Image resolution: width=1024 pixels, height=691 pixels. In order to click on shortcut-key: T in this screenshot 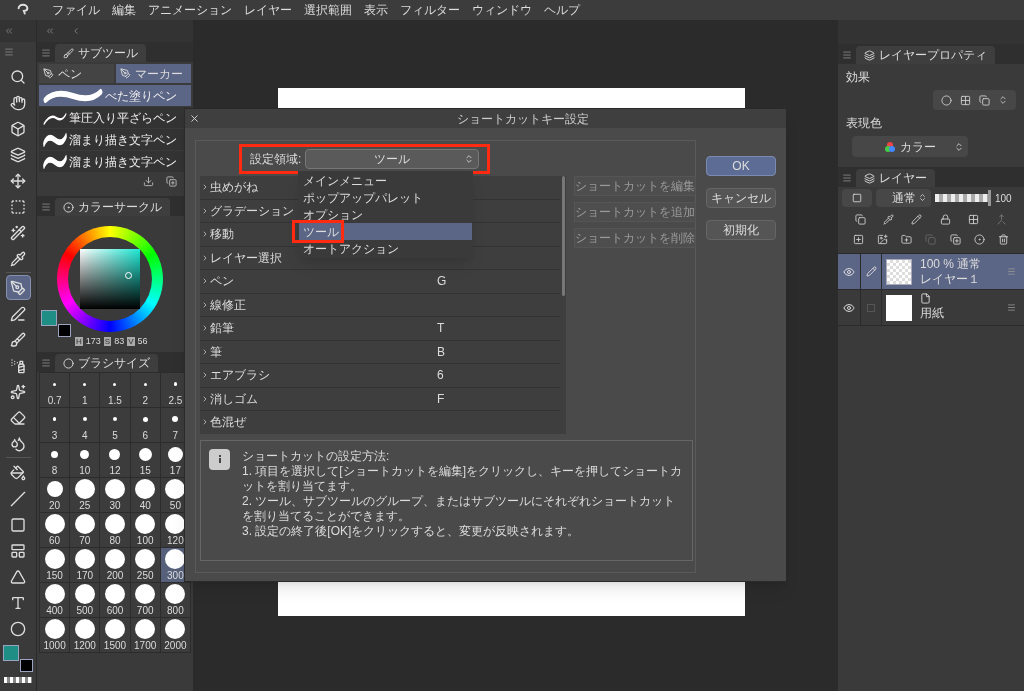, I will do `click(441, 328)`.